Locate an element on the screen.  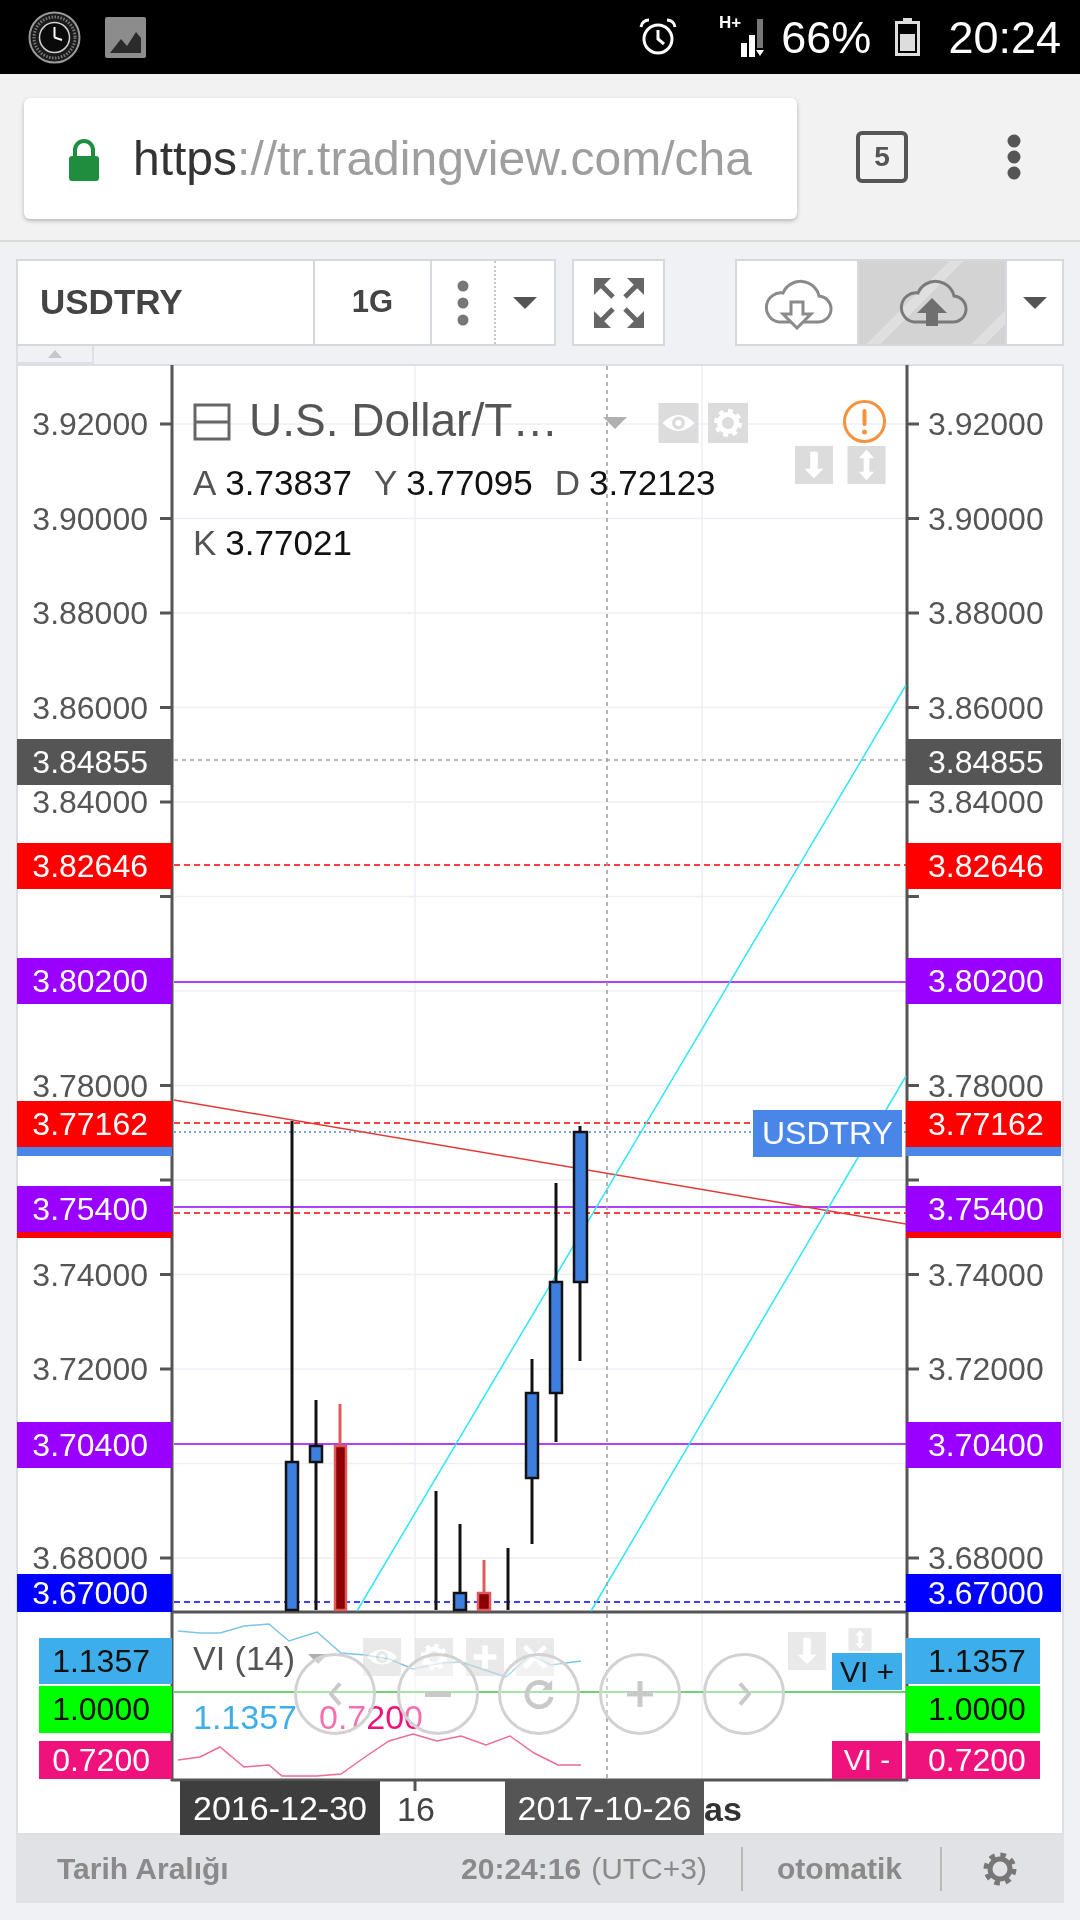
clock-time: 20:24 is located at coordinates (1004, 37).